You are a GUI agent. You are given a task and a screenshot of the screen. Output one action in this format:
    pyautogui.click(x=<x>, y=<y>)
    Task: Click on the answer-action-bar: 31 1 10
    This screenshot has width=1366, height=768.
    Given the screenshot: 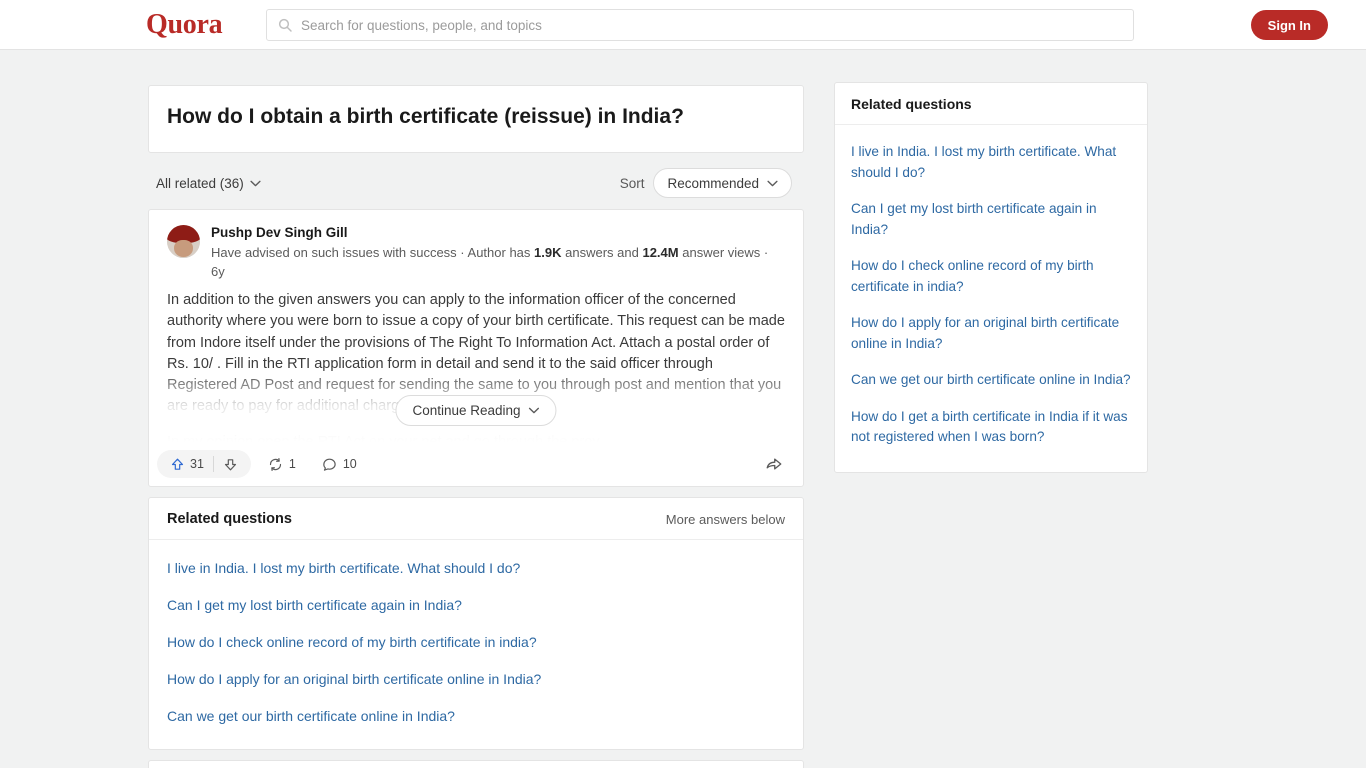 What is the action you would take?
    pyautogui.click(x=476, y=464)
    